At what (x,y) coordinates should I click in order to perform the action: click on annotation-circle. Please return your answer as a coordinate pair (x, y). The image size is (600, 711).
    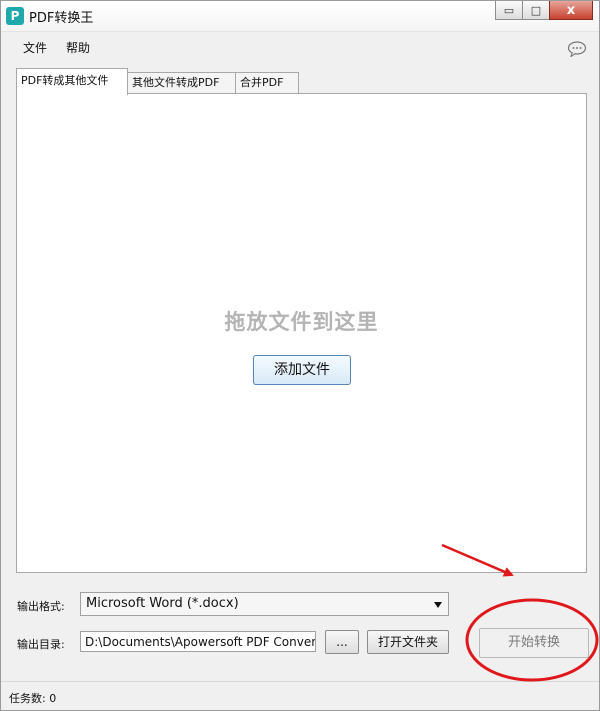
    Looking at the image, I should click on (532, 640).